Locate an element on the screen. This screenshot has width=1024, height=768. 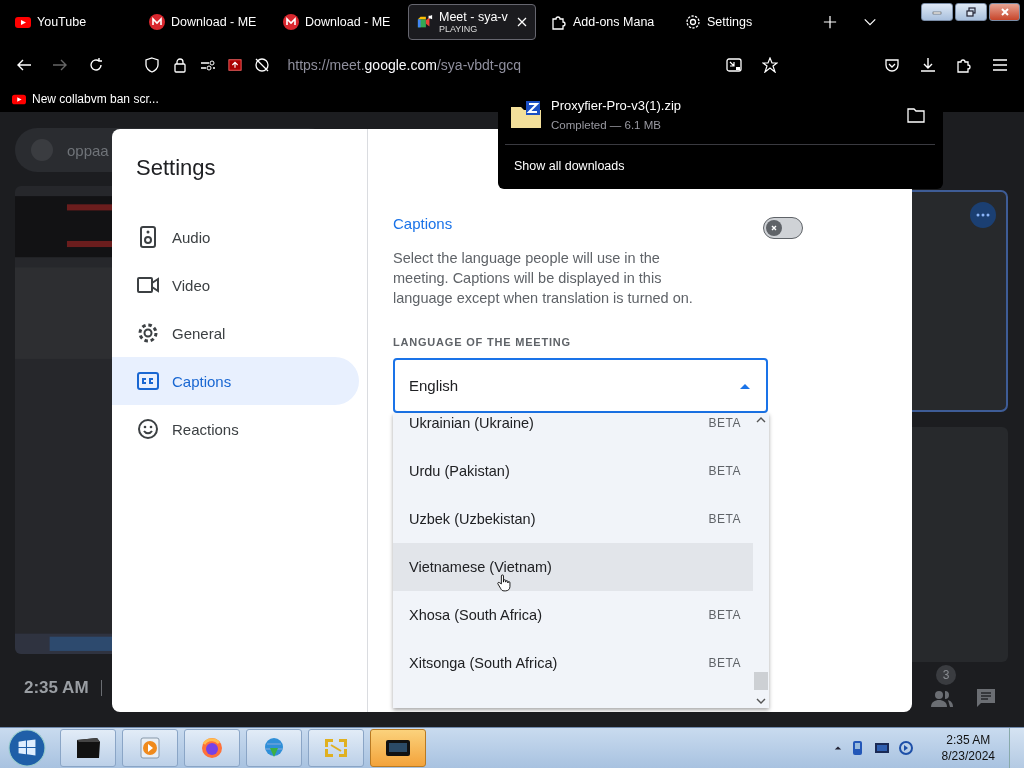
taskbar-clock: 2:35 AM 8/23/2024 is located at coordinates (968, 748).